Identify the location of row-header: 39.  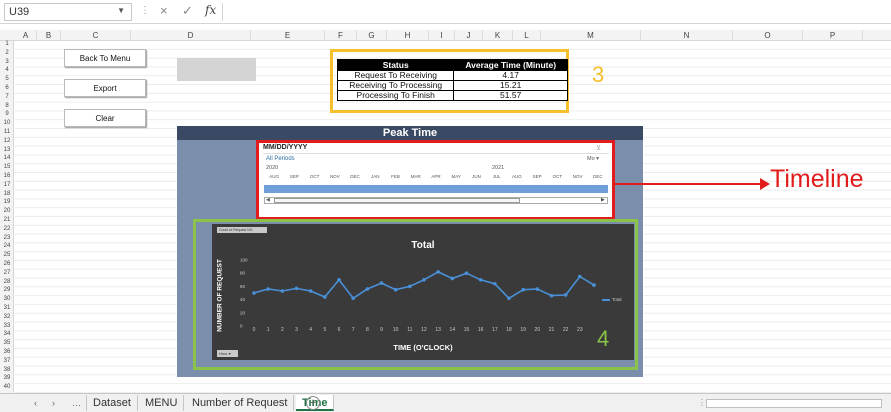
(7, 378).